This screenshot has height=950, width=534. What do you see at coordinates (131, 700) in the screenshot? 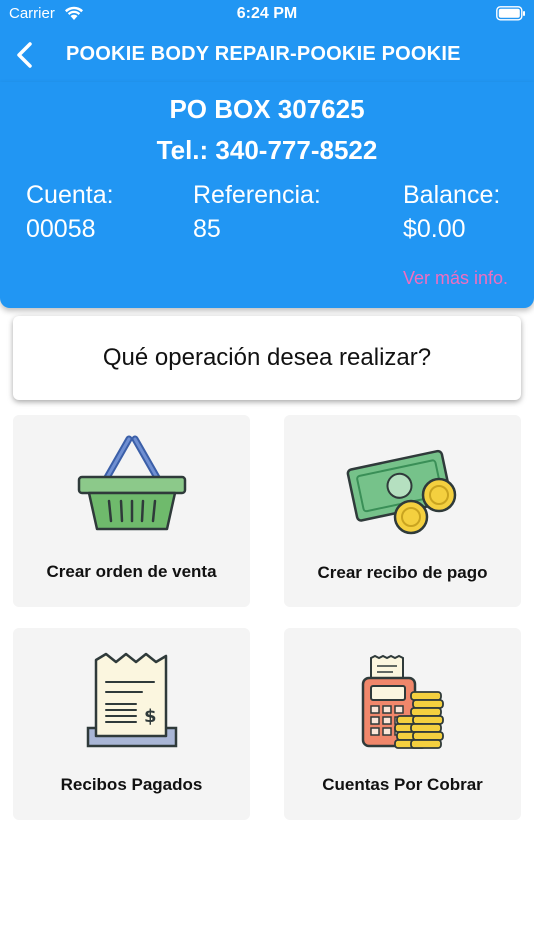
I see `receipt-icon: $` at bounding box center [131, 700].